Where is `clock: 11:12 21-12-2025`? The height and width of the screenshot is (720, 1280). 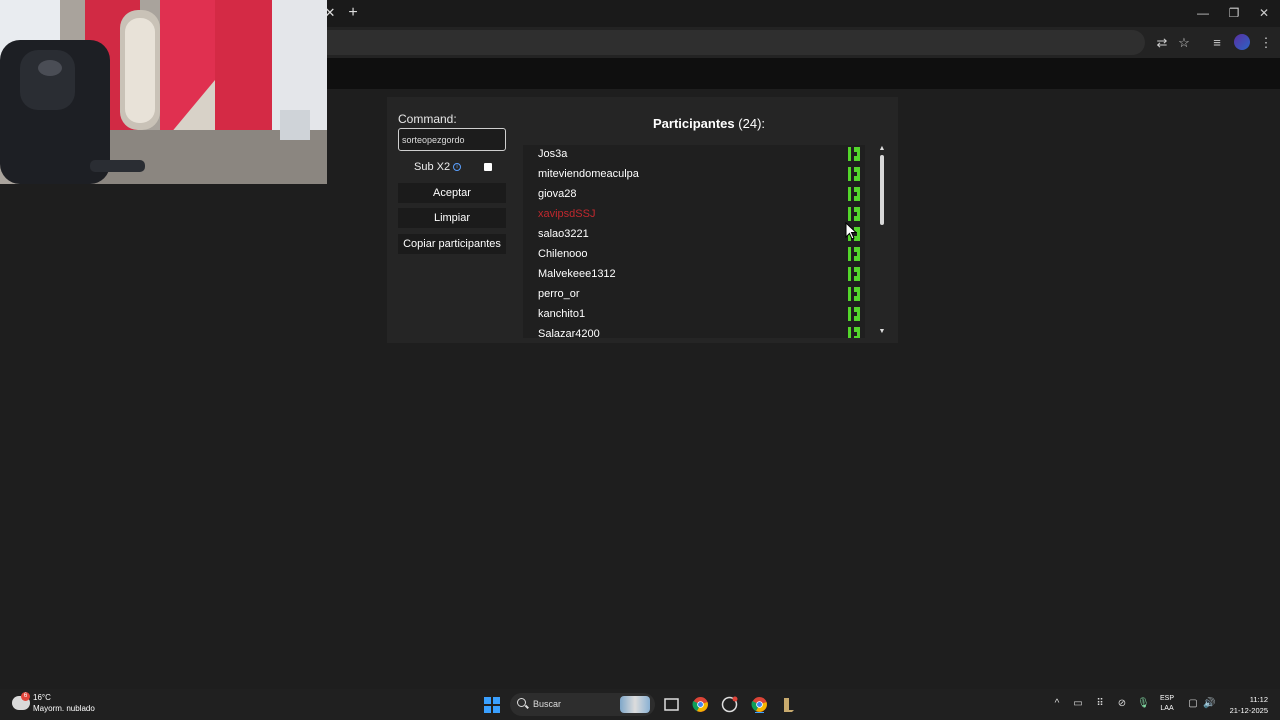
clock: 11:12 21-12-2025 is located at coordinates (1245, 705).